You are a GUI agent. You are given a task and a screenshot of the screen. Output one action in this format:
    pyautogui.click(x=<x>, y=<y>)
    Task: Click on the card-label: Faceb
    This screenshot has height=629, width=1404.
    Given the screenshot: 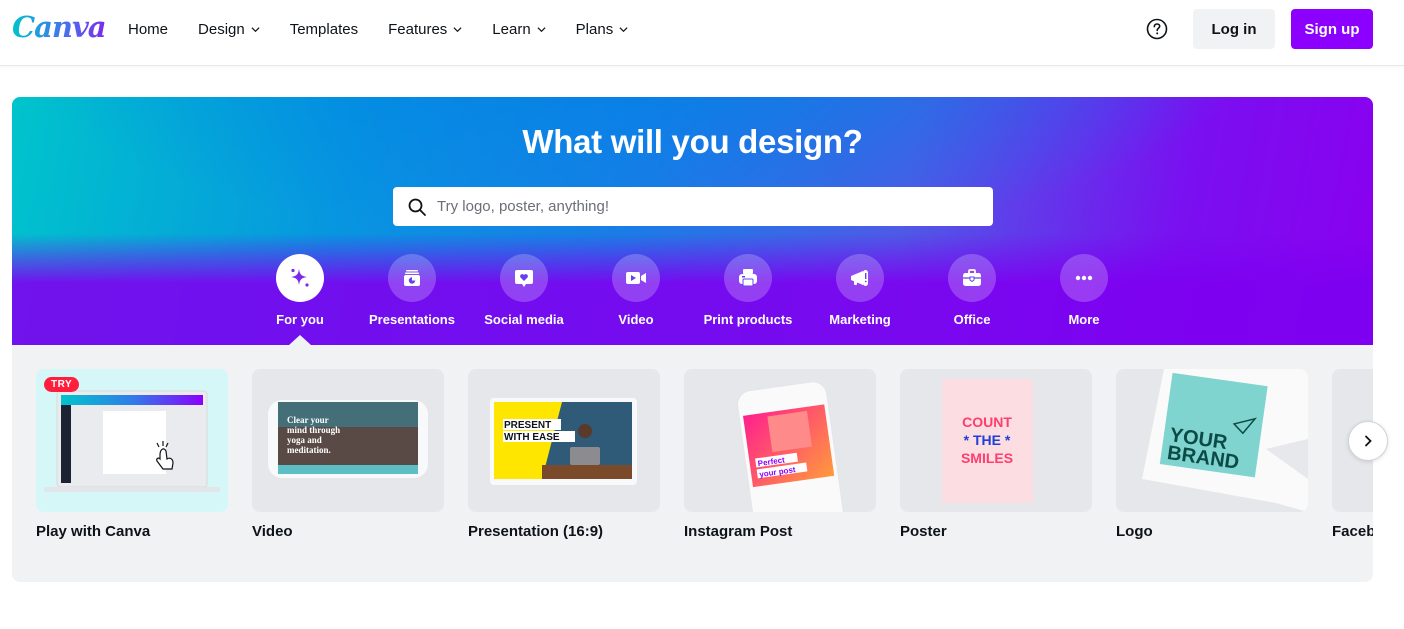 What is the action you would take?
    pyautogui.click(x=1352, y=531)
    